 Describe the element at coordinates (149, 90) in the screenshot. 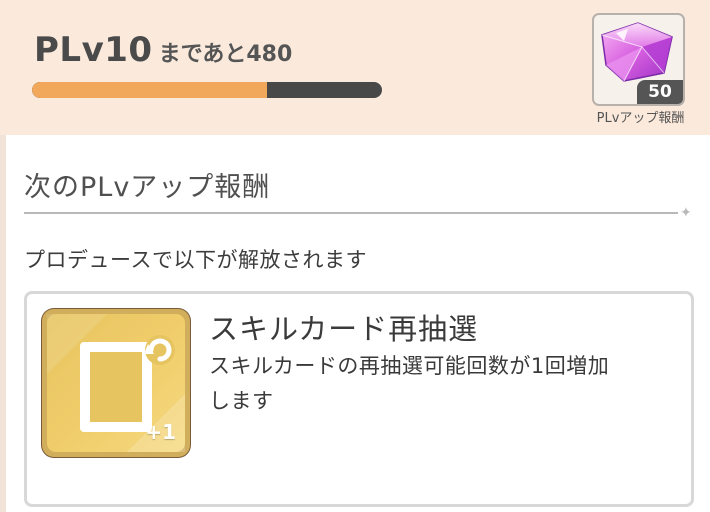

I see `level-progress-fill` at that location.